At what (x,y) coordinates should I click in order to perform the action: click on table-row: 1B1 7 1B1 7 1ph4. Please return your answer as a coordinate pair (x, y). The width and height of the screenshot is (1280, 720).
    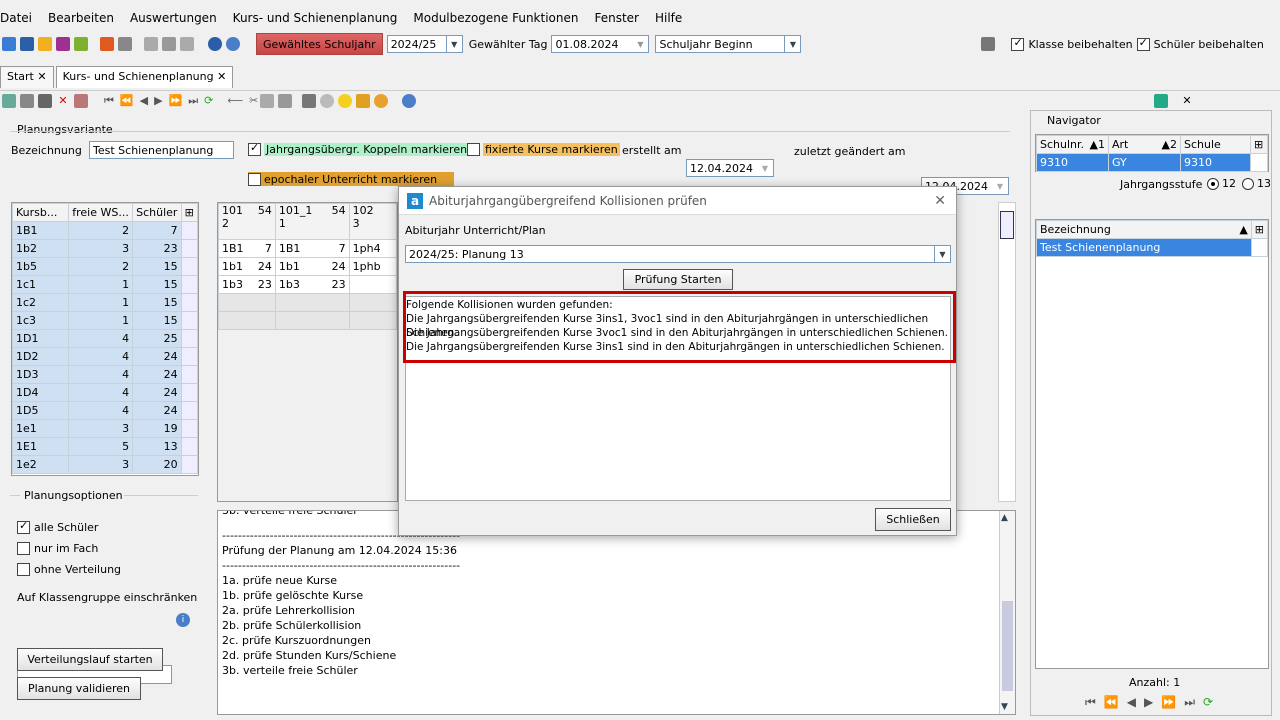
    Looking at the image, I should click on (307, 248).